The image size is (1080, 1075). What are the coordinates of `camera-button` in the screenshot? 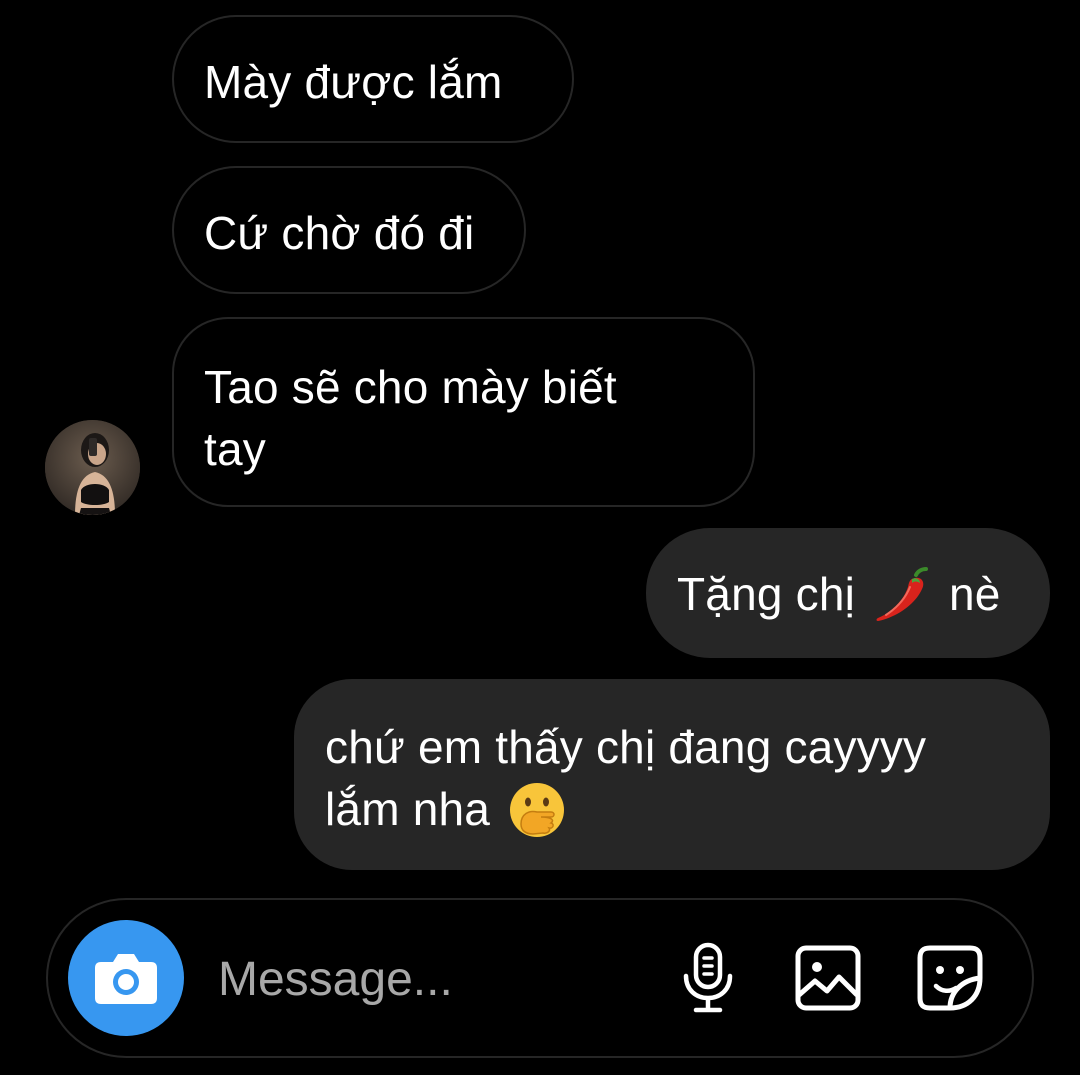 It's located at (126, 978).